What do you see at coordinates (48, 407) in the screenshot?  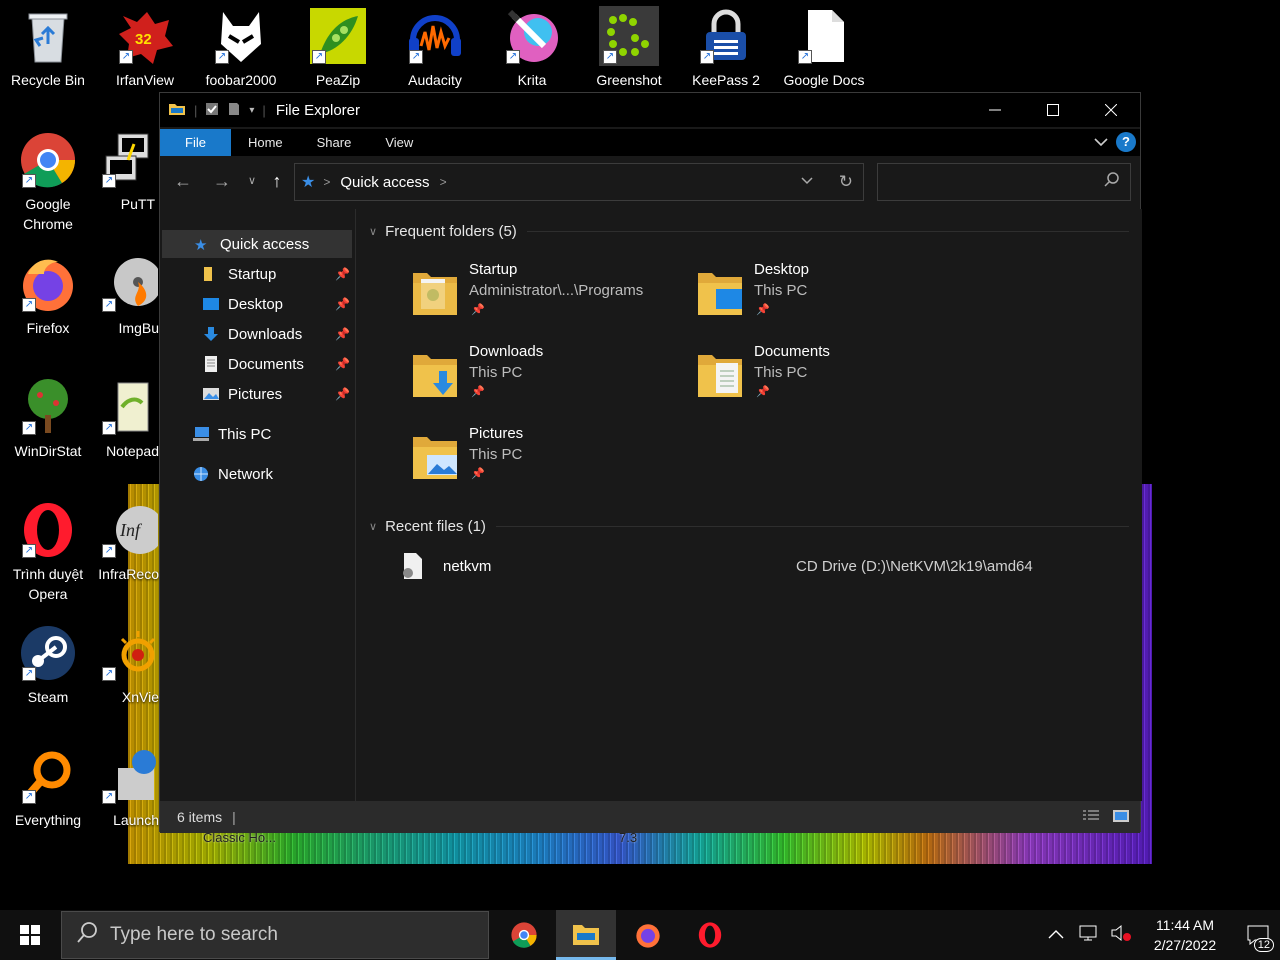 I see `tree-icon: ↗` at bounding box center [48, 407].